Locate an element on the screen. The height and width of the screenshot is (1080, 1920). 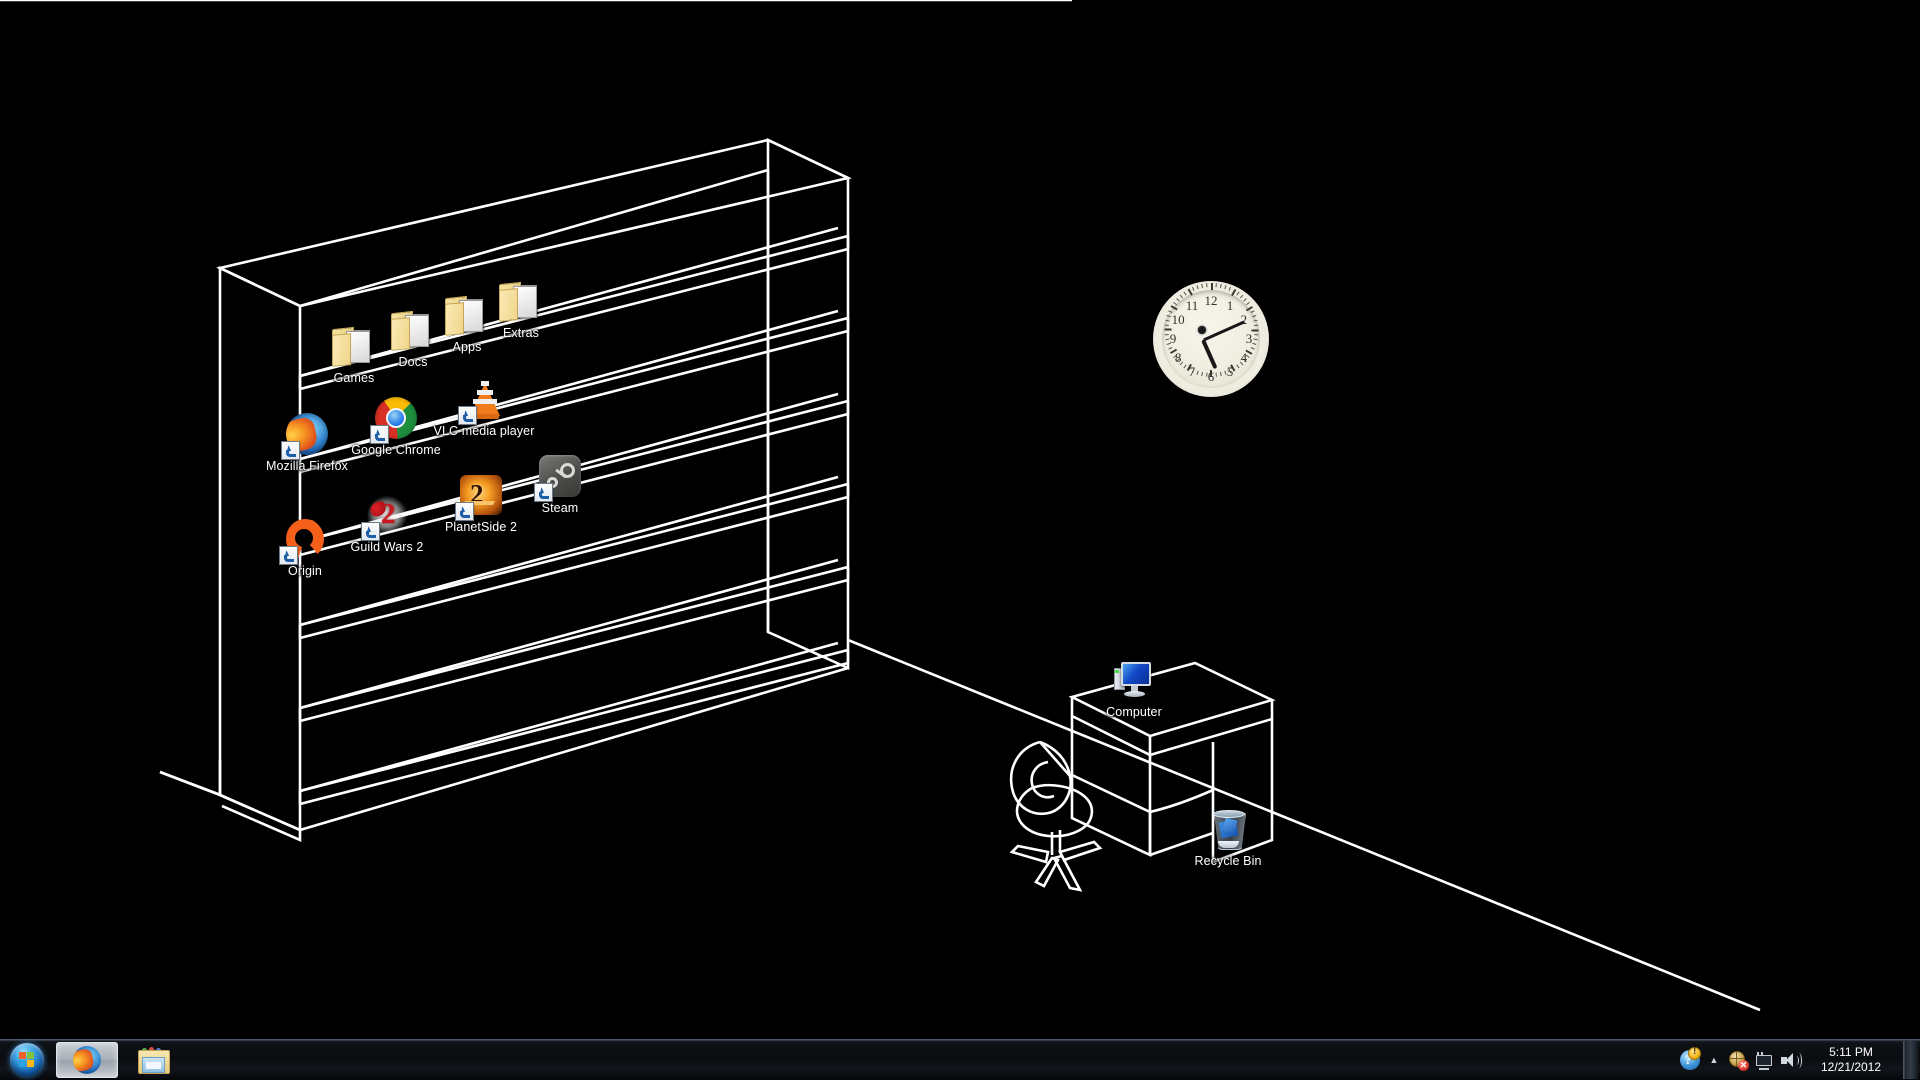
vlc-icon-glyph is located at coordinates (483, 400).